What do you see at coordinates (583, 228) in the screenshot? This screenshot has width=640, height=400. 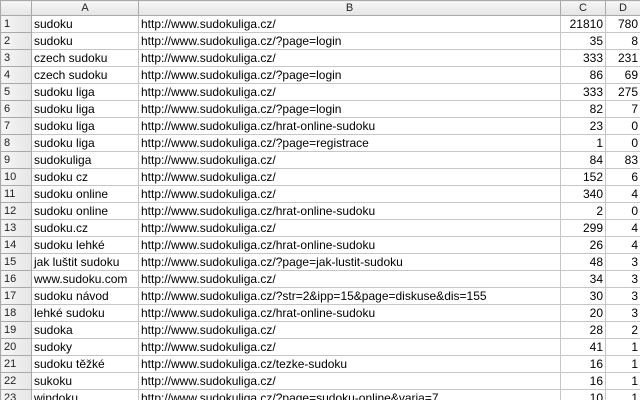 I see `cell-value-c: 299` at bounding box center [583, 228].